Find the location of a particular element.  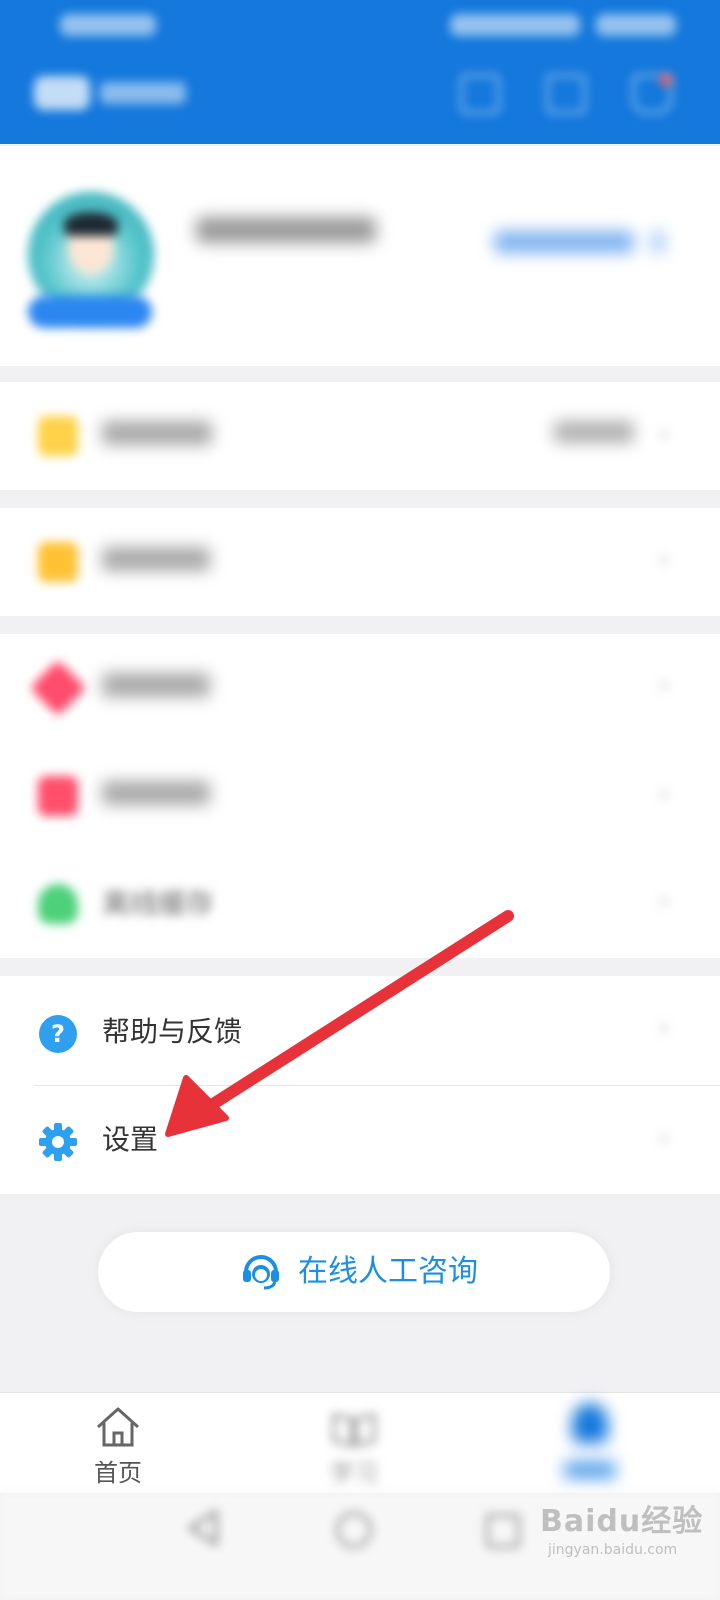

menu-item-orders: › is located at coordinates (360, 562).